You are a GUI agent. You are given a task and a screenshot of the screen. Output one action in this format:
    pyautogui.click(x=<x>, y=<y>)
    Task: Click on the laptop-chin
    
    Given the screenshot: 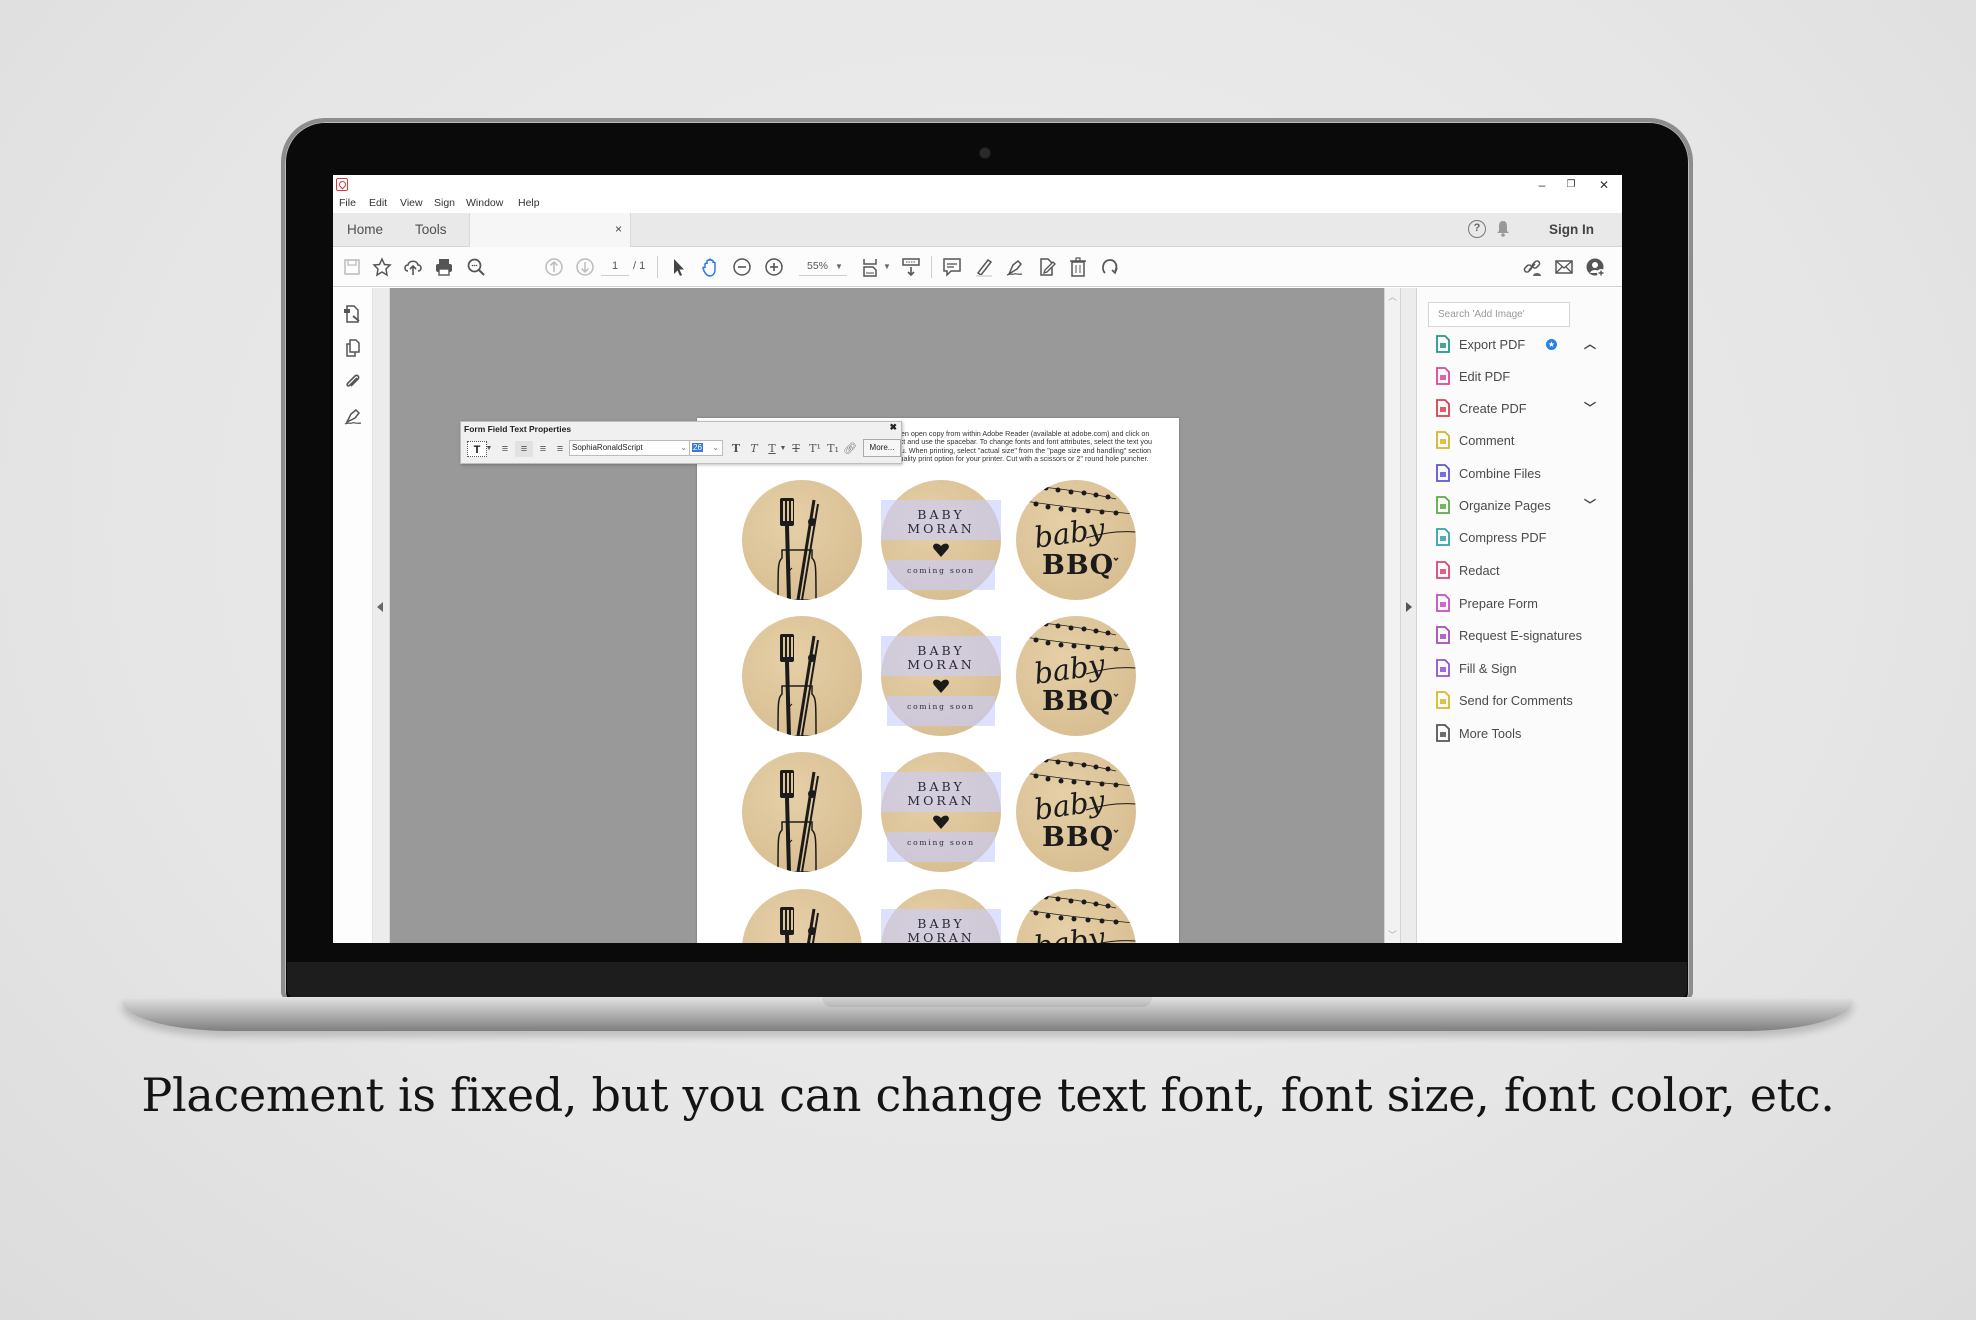 What is the action you would take?
    pyautogui.click(x=987, y=980)
    